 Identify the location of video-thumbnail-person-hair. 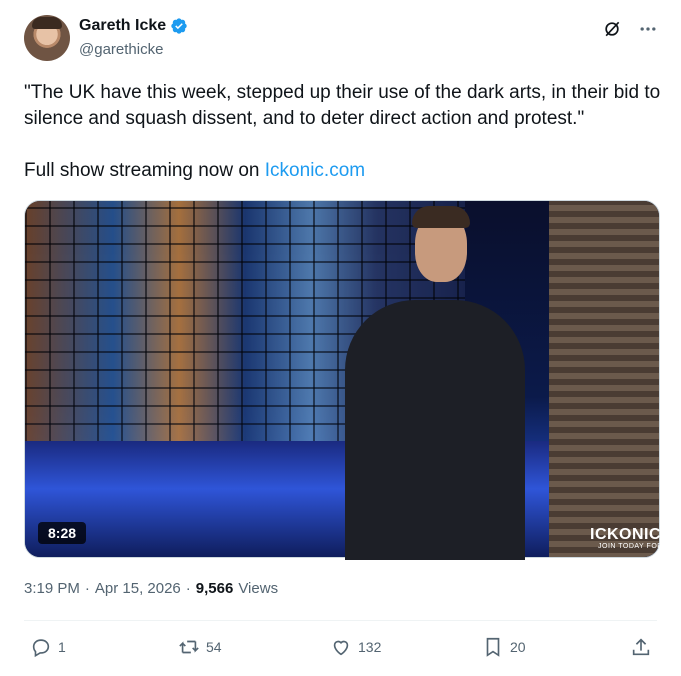
(441, 217).